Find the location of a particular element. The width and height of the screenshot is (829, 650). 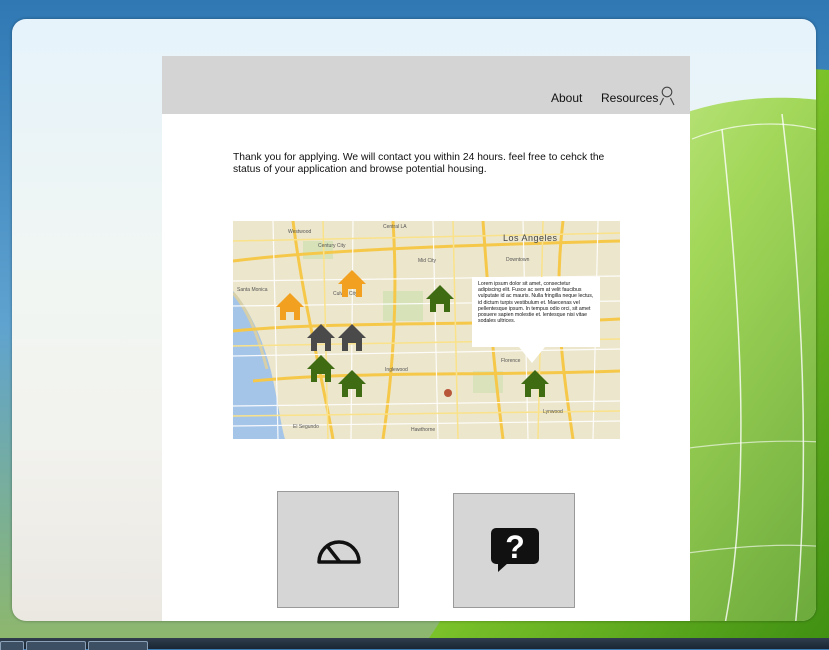

dashboard-tile is located at coordinates (338, 549).